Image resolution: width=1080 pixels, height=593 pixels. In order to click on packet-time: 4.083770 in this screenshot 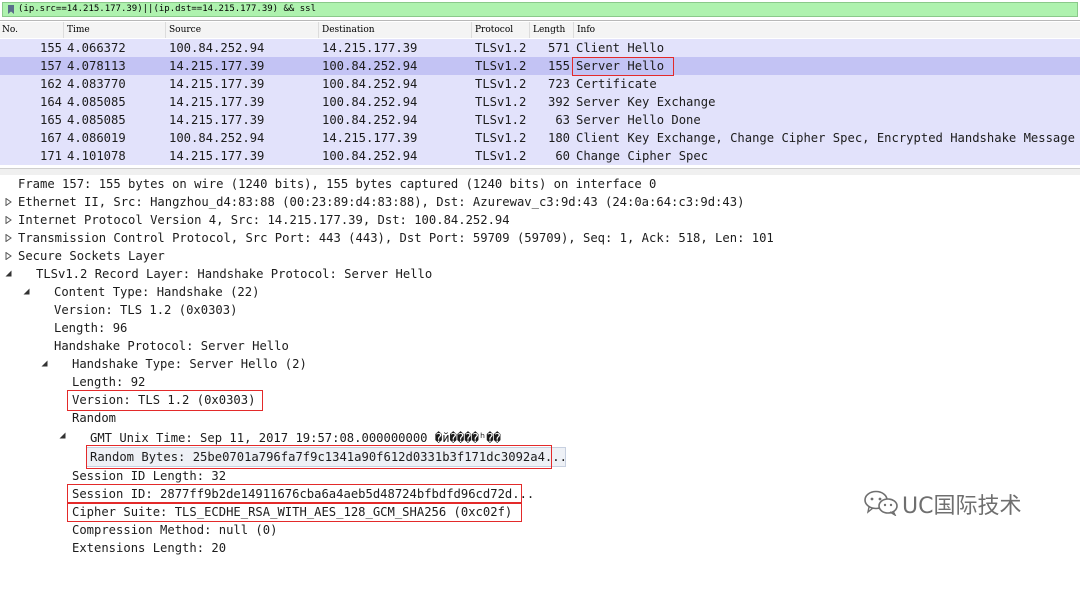, I will do `click(96, 84)`.